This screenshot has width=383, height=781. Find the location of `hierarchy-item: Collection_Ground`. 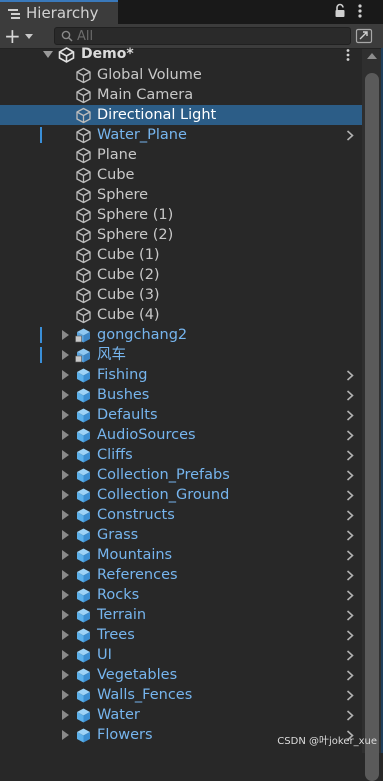

hierarchy-item: Collection_Ground is located at coordinates (181, 495).